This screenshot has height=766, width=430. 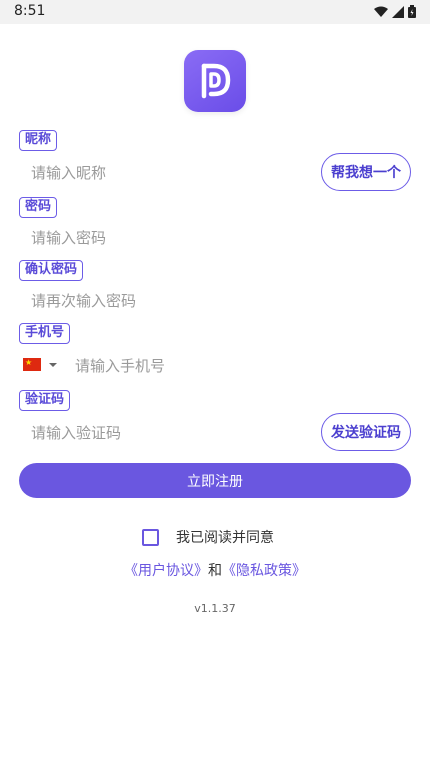 I want to click on app-version: v1.1.37, so click(x=215, y=608).